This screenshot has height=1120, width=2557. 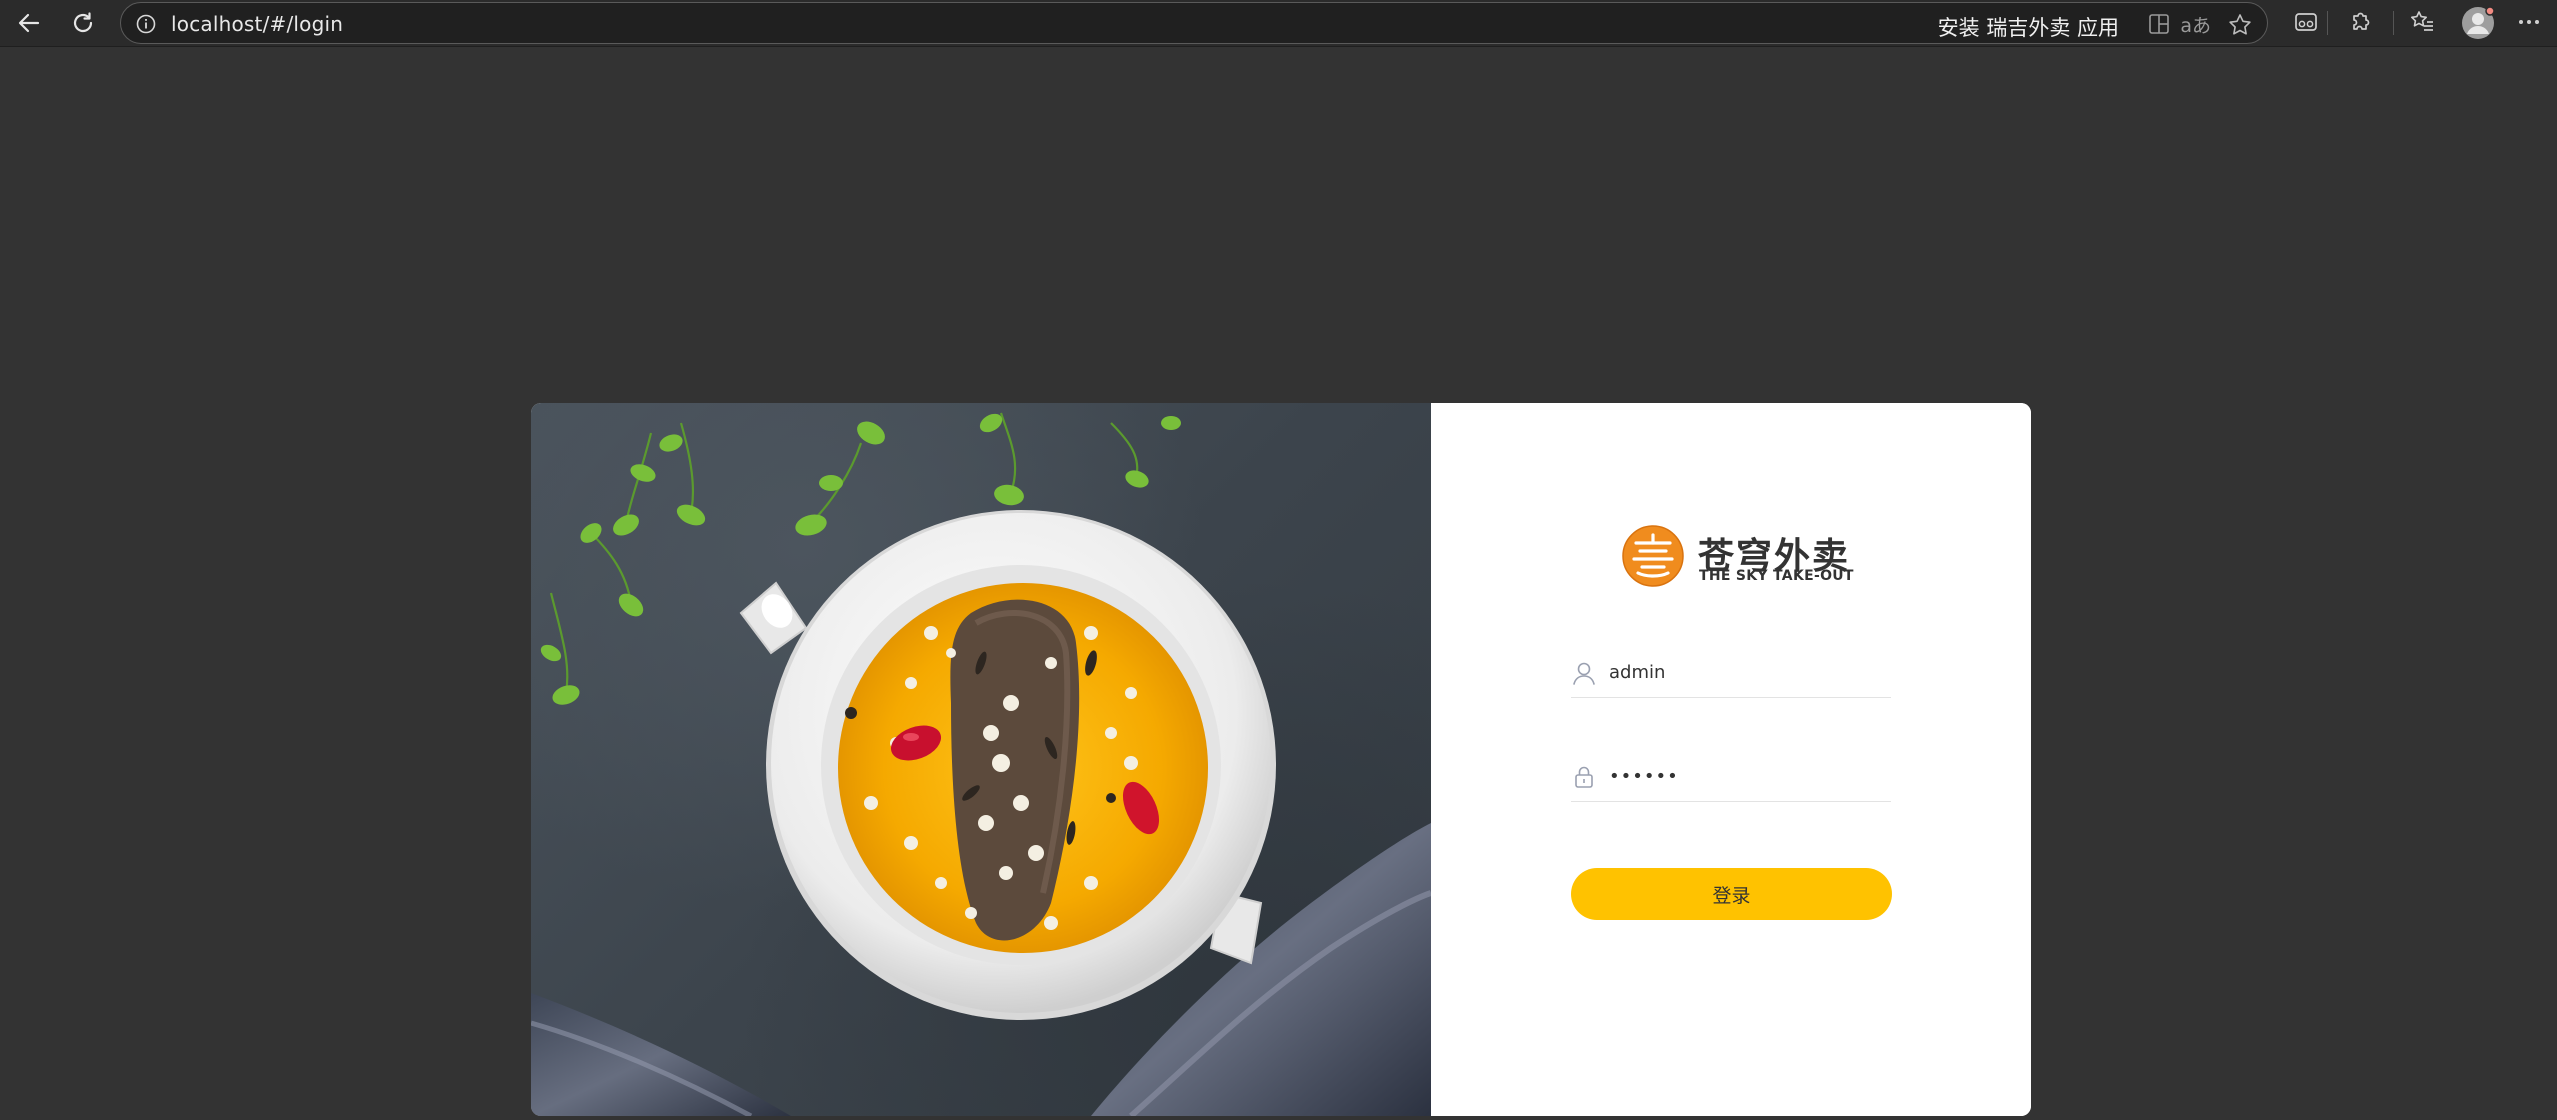 What do you see at coordinates (1584, 777) in the screenshot?
I see `lock-icon` at bounding box center [1584, 777].